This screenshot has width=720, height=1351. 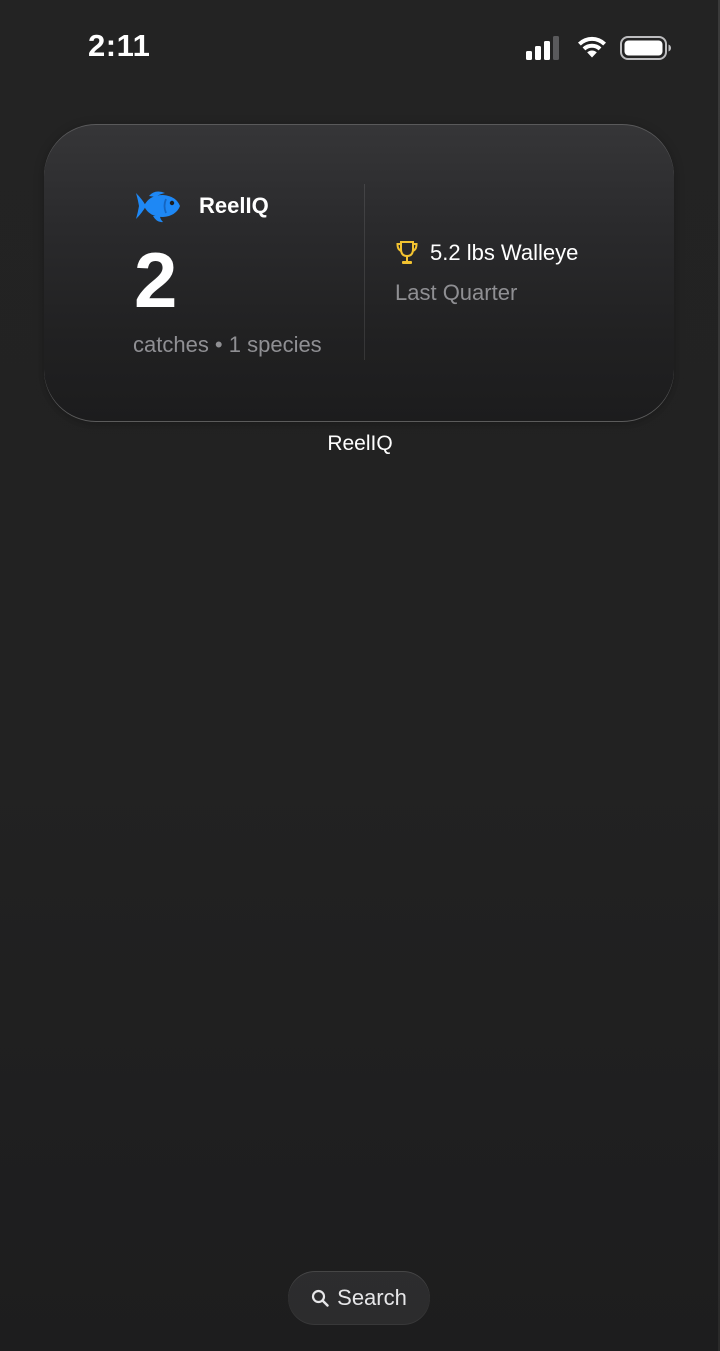 I want to click on widget-divider, so click(x=364, y=272).